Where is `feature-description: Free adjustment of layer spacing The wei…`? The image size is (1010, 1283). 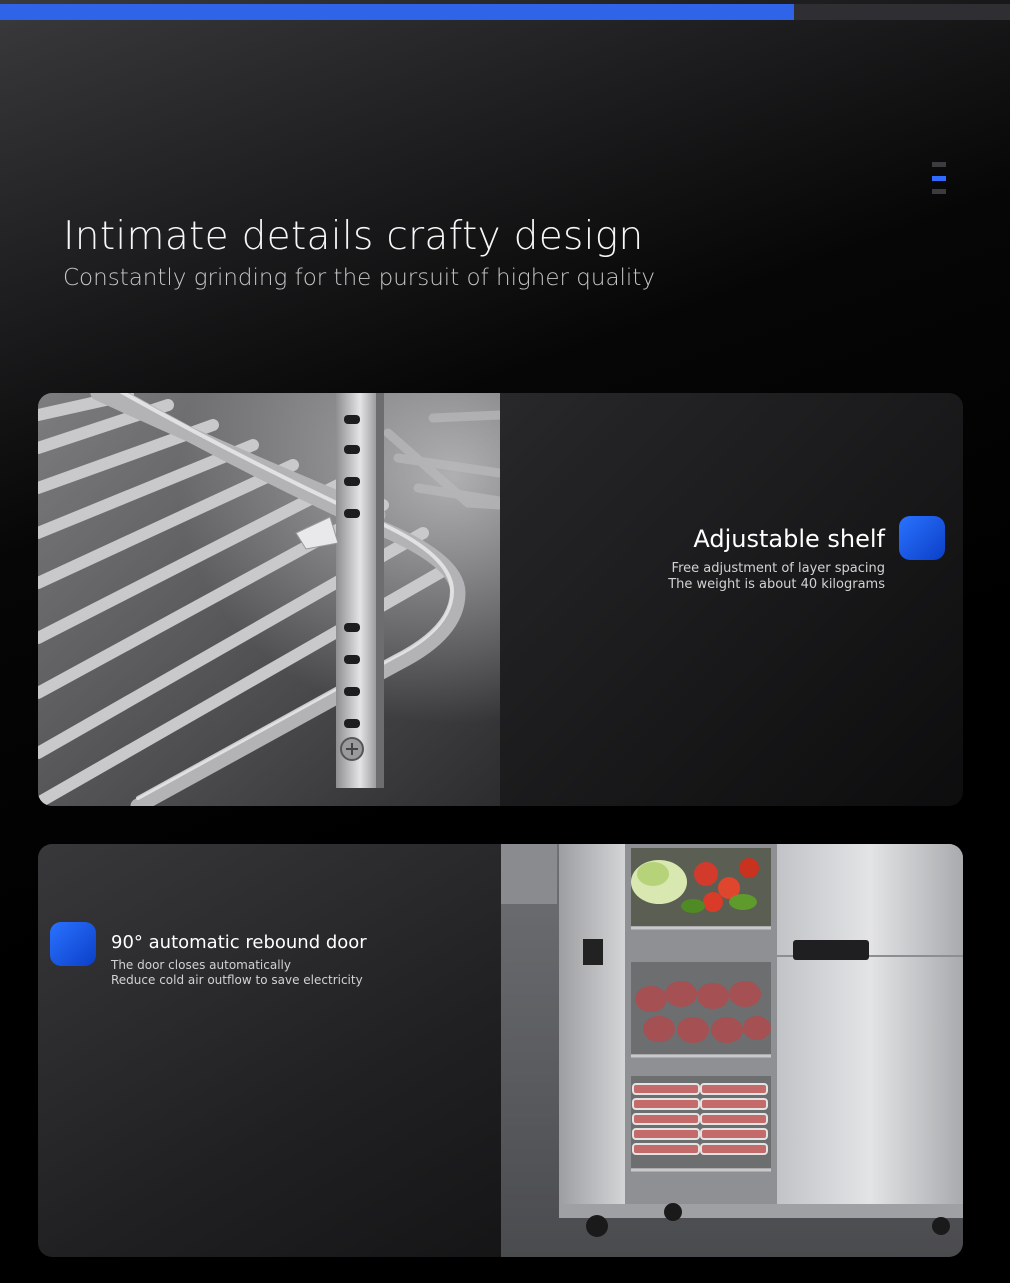
feature-description: Free adjustment of layer spacing The wei… is located at coordinates (776, 577).